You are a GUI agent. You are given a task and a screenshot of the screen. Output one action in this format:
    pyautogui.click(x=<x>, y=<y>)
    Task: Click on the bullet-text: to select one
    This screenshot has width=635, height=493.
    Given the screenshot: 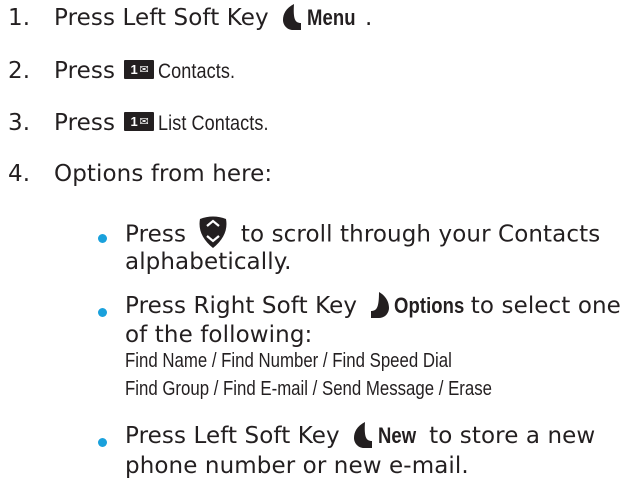 What is the action you would take?
    pyautogui.click(x=545, y=306)
    